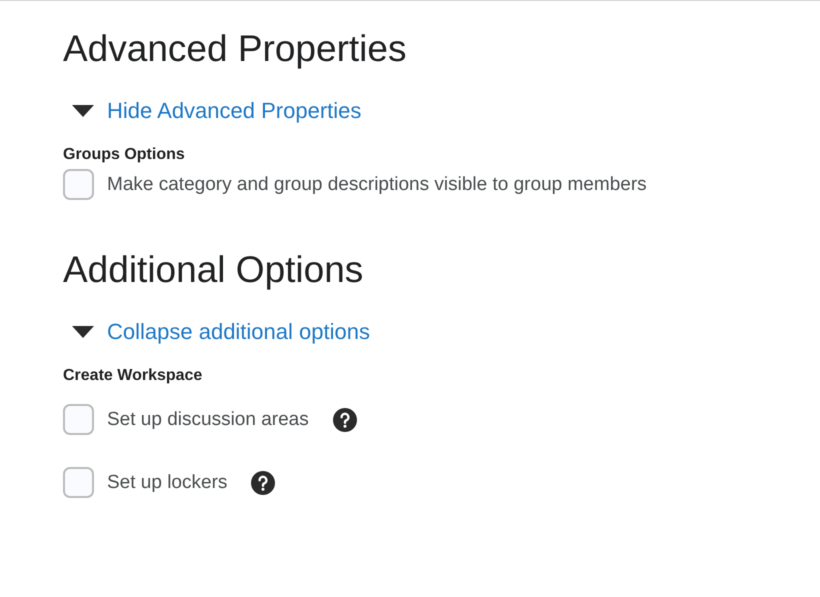 This screenshot has width=820, height=597. I want to click on toggle-link: Collapse additional options, so click(221, 332).